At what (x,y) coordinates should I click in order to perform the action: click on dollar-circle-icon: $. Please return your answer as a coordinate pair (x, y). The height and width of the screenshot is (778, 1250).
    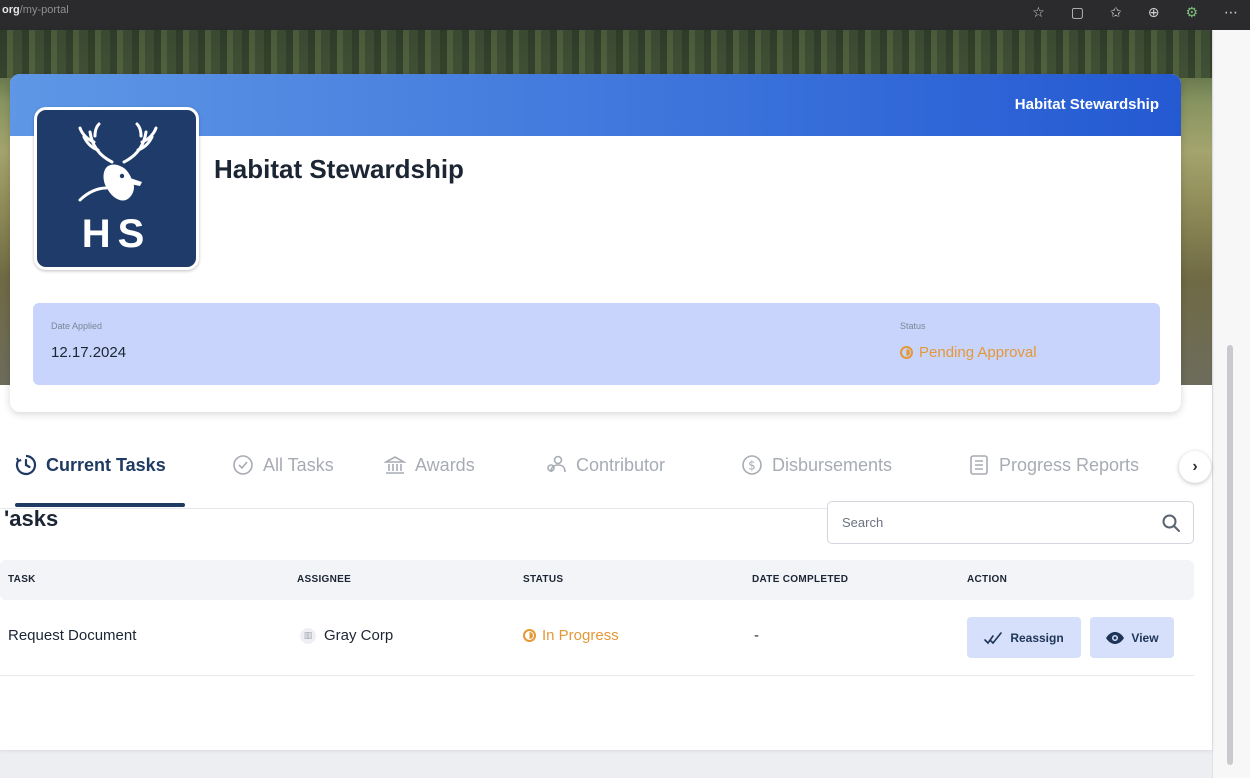
    Looking at the image, I should click on (752, 465).